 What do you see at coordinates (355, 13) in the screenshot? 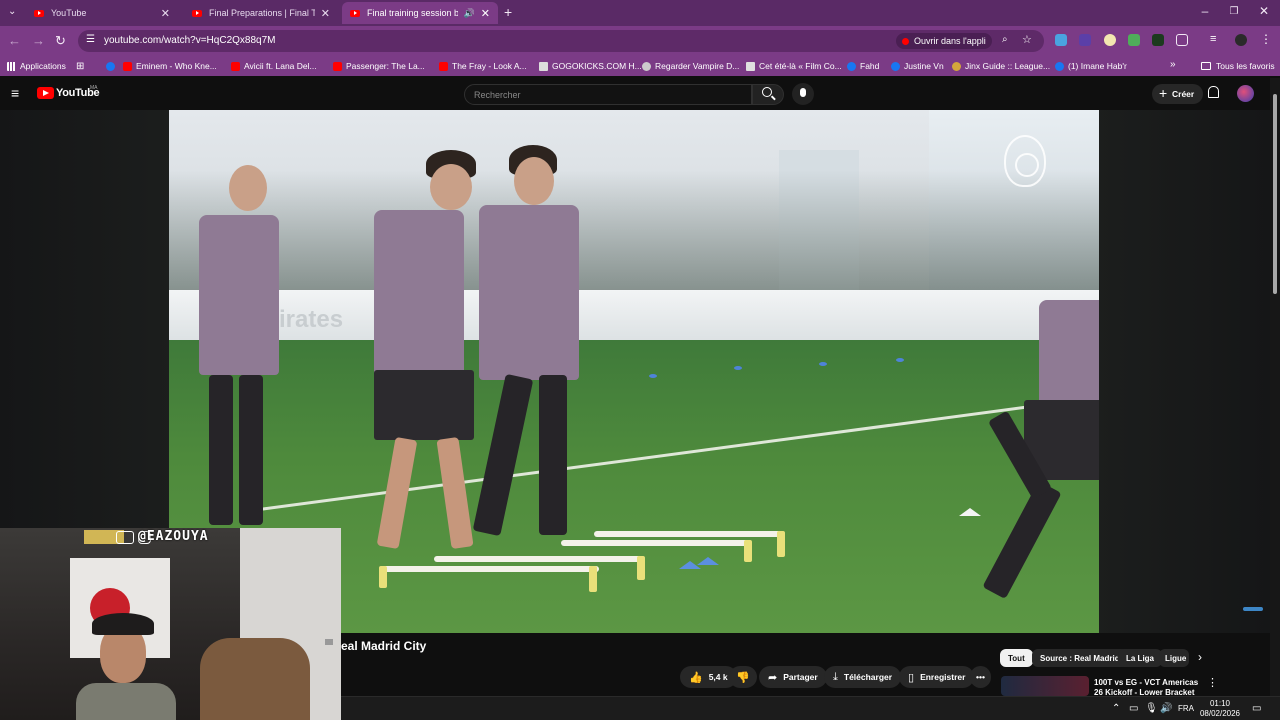
I see `youtube-favicon-icon` at bounding box center [355, 13].